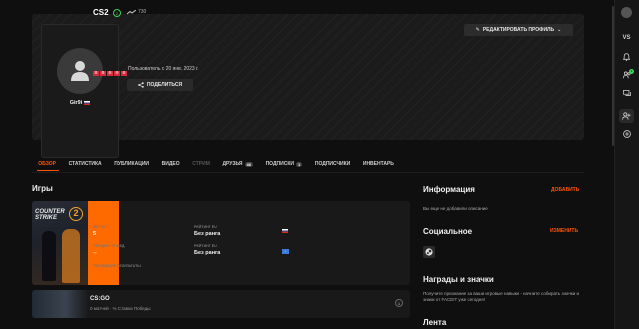  Describe the element at coordinates (399, 303) in the screenshot. I see `csgo-level-badge: 1` at that location.